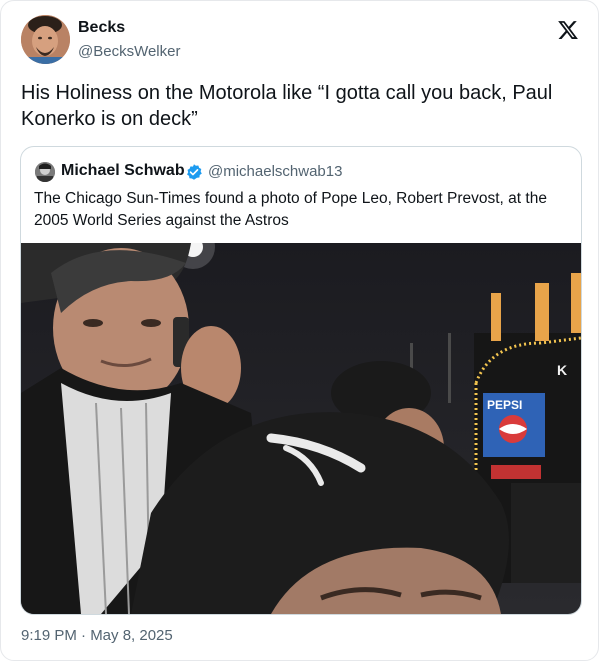  What do you see at coordinates (123, 171) in the screenshot?
I see `quoted-author-name: Michael Schwab` at bounding box center [123, 171].